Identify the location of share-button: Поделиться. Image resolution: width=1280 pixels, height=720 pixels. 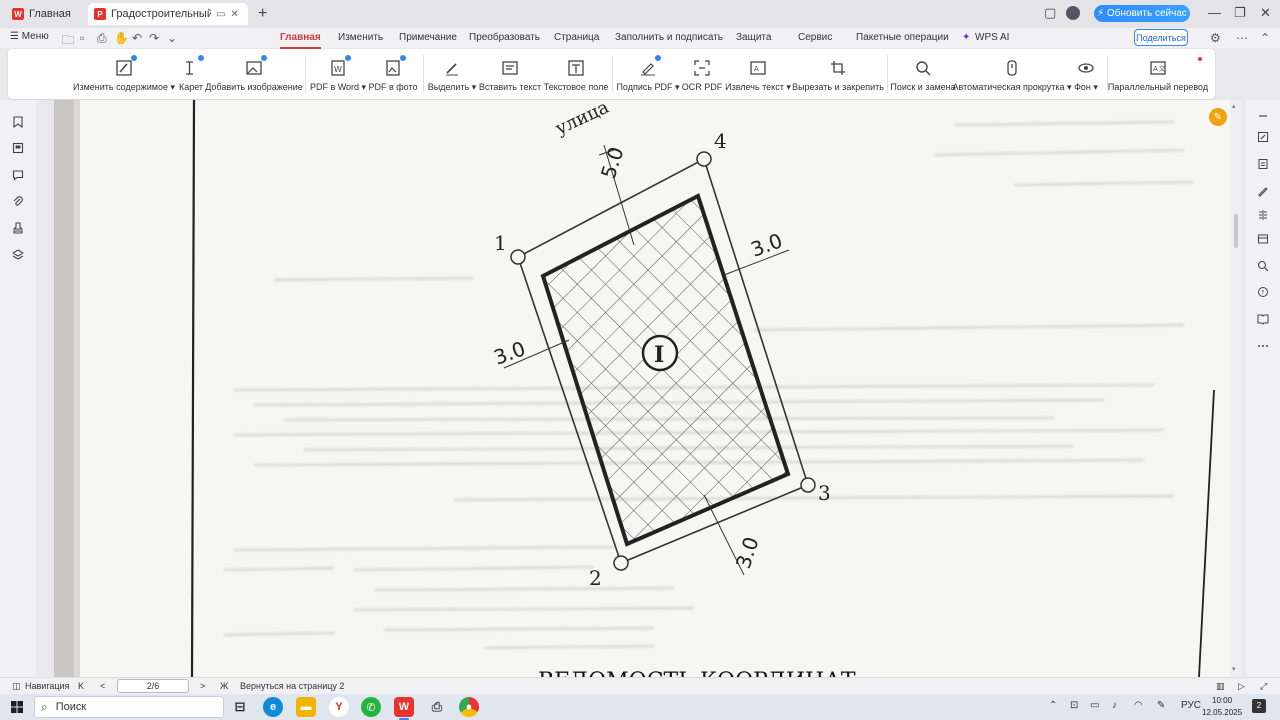
(1161, 37).